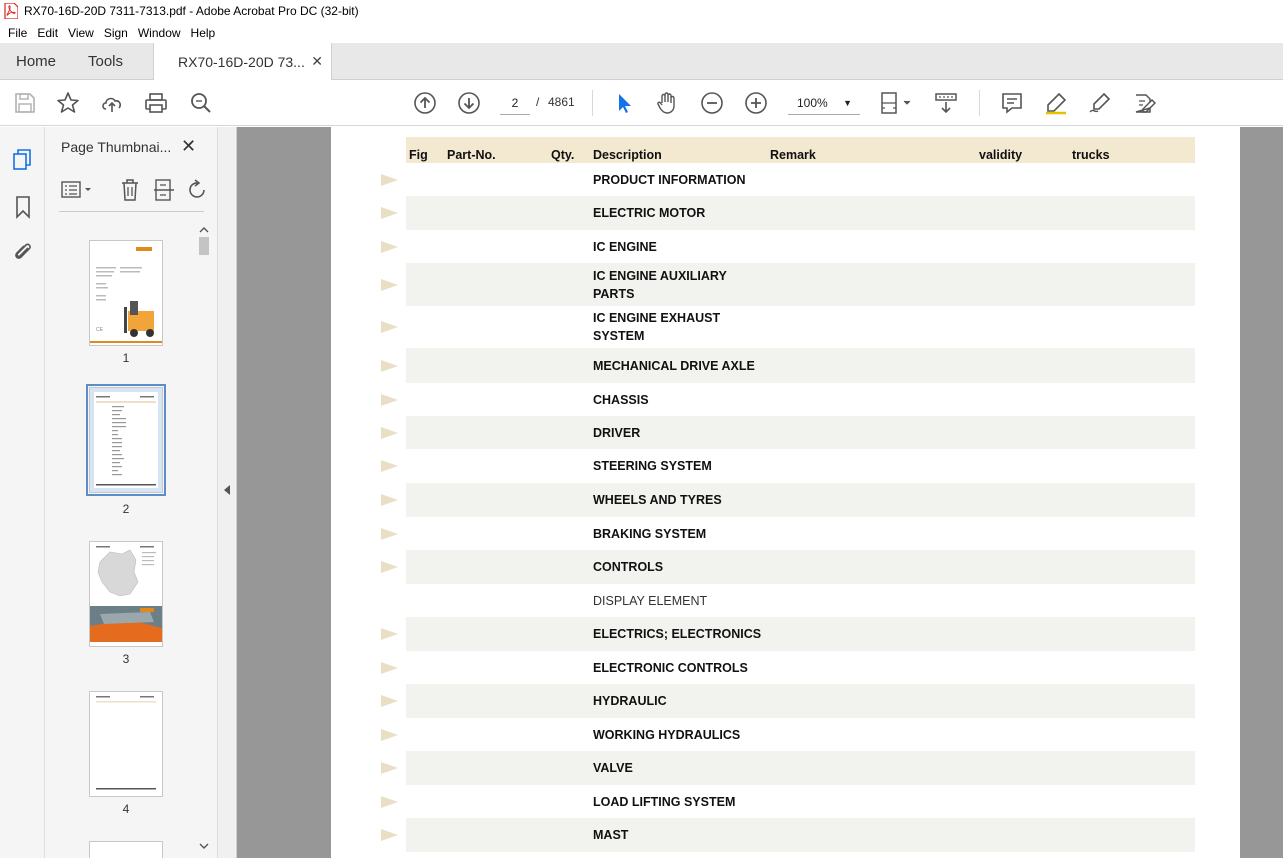  Describe the element at coordinates (666, 735) in the screenshot. I see `row-description: WORKING HYDRAULICS` at that location.